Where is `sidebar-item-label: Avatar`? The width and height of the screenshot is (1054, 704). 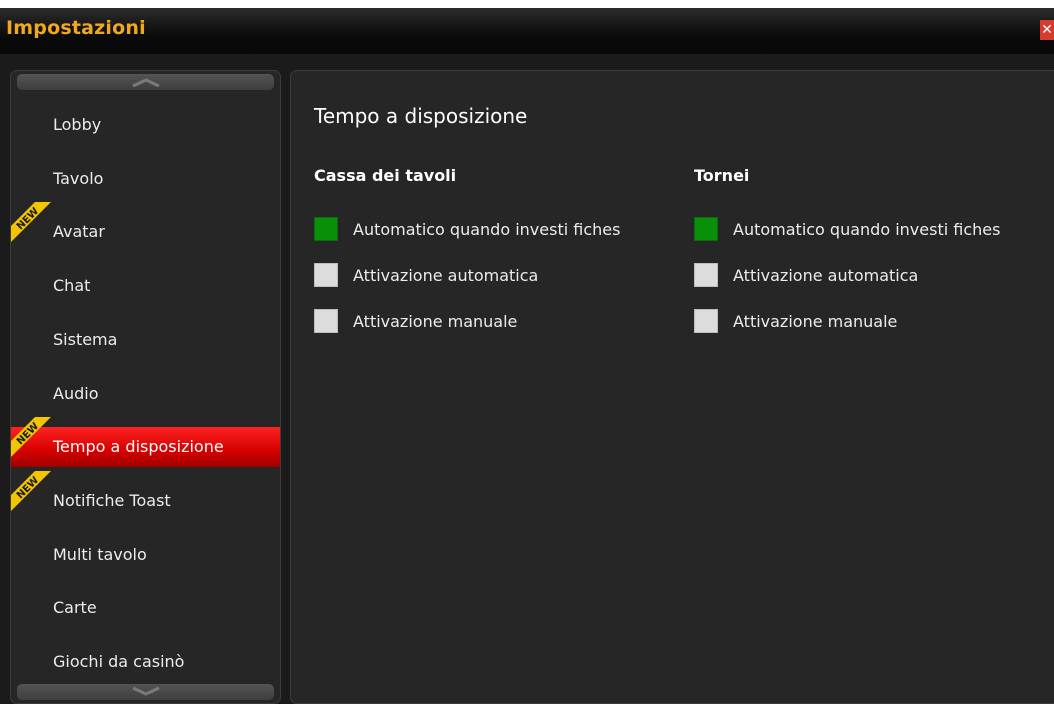 sidebar-item-label: Avatar is located at coordinates (79, 232).